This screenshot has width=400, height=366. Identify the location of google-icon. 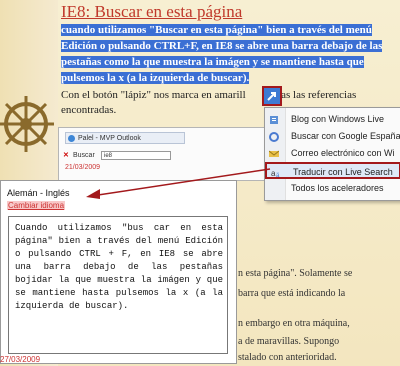
(274, 137).